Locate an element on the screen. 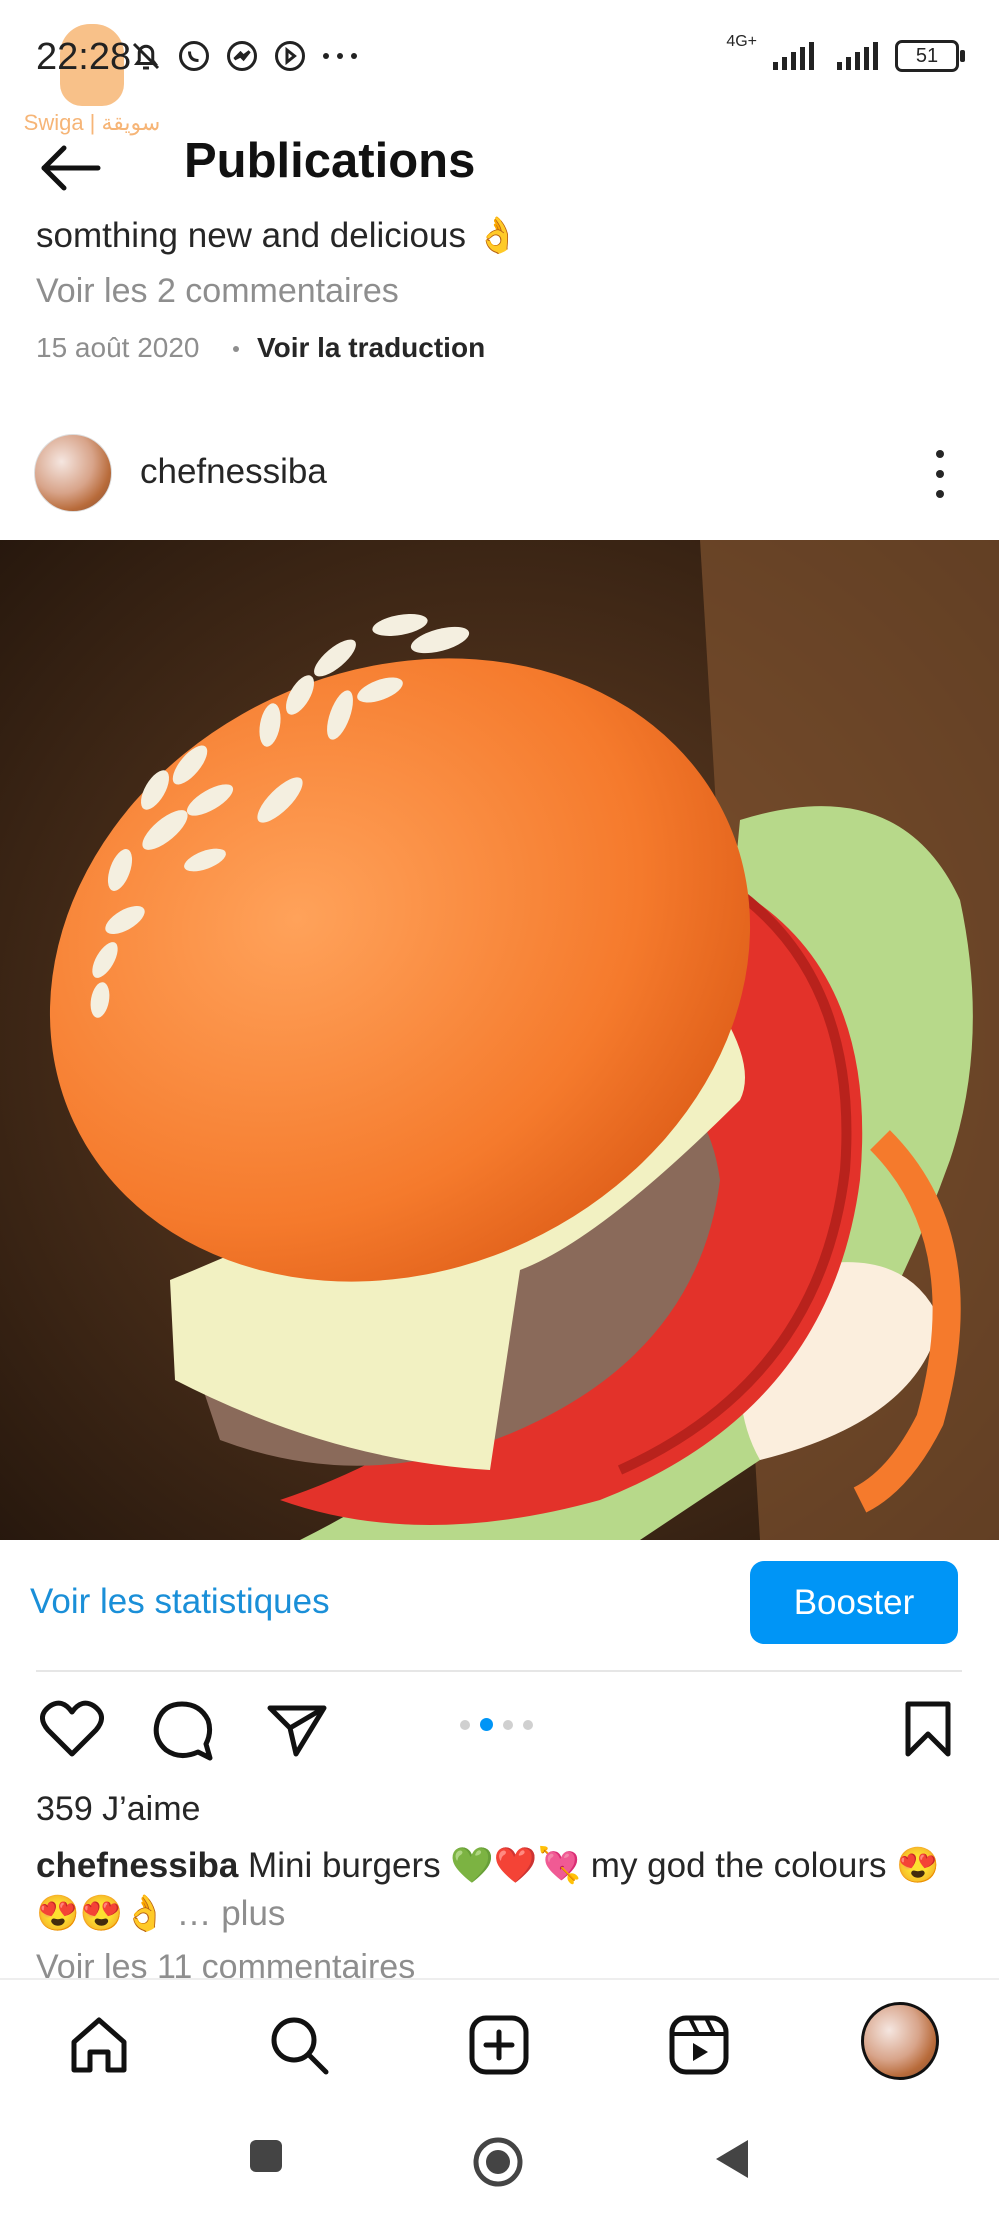 Image resolution: width=999 pixels, height=2222 pixels. previous-caption: somthing new and delicious 👌 is located at coordinates (278, 235).